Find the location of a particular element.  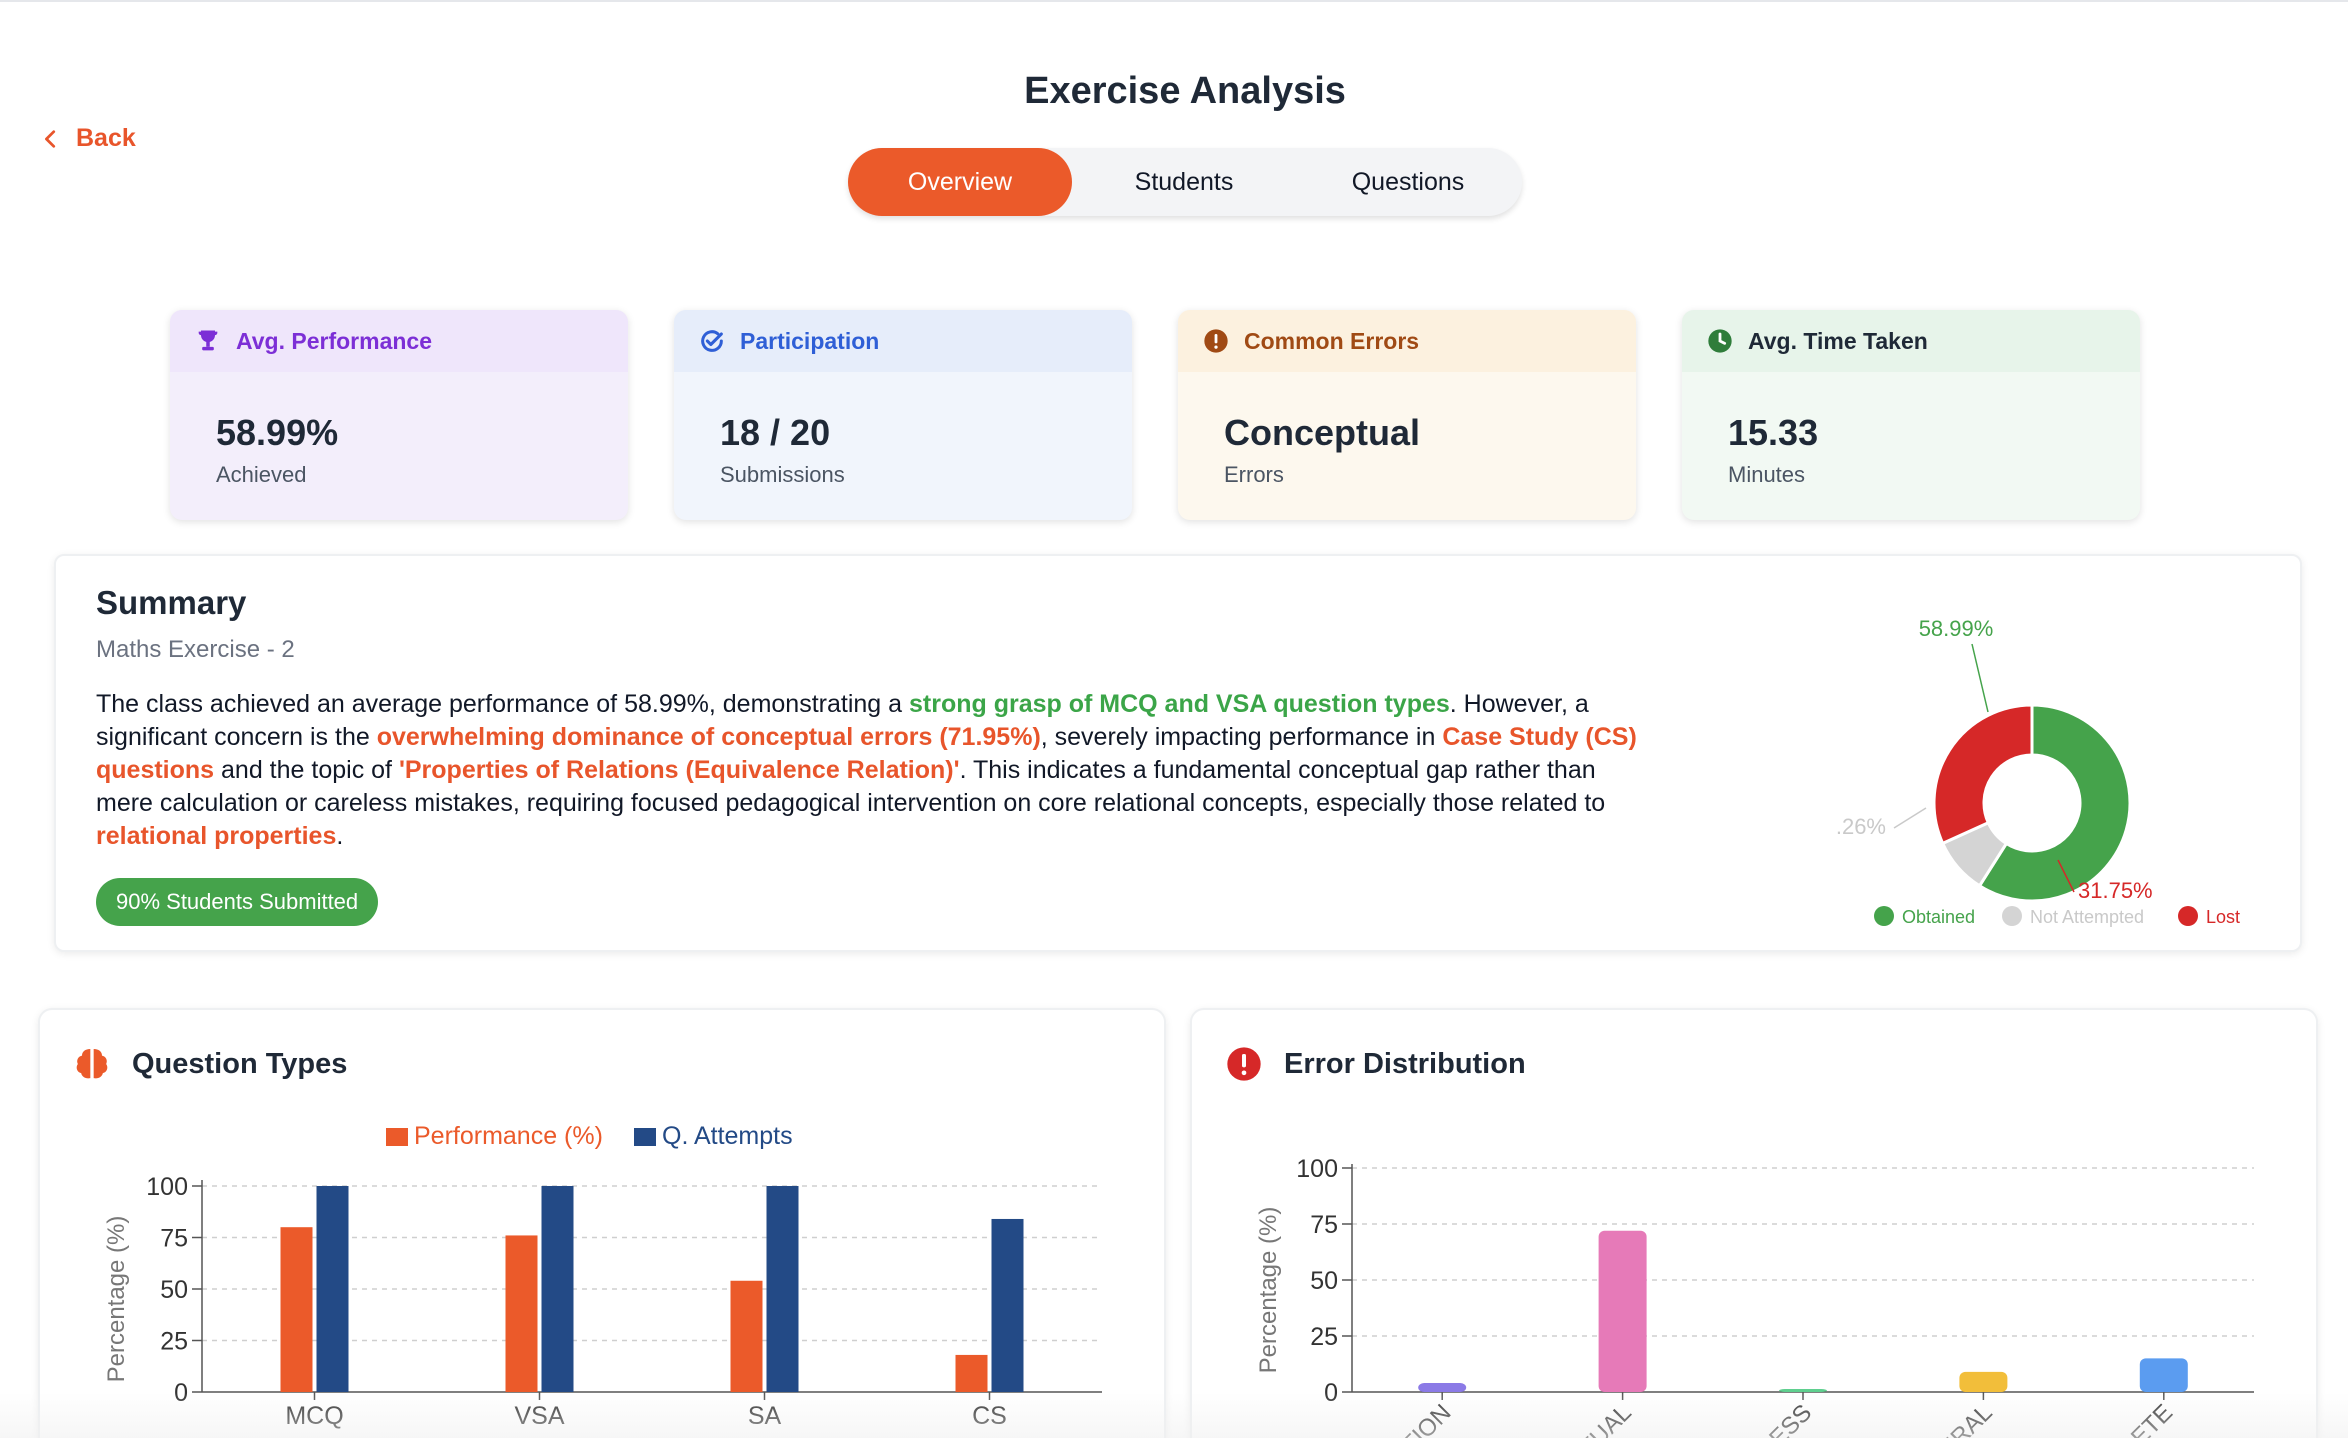

stat-value: 18 / 20 is located at coordinates (775, 432).